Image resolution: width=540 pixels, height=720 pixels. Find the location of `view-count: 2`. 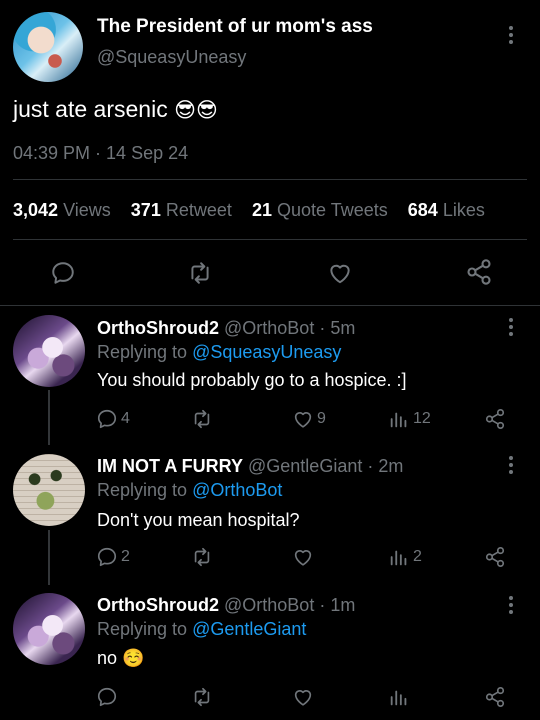

view-count: 2 is located at coordinates (417, 556).